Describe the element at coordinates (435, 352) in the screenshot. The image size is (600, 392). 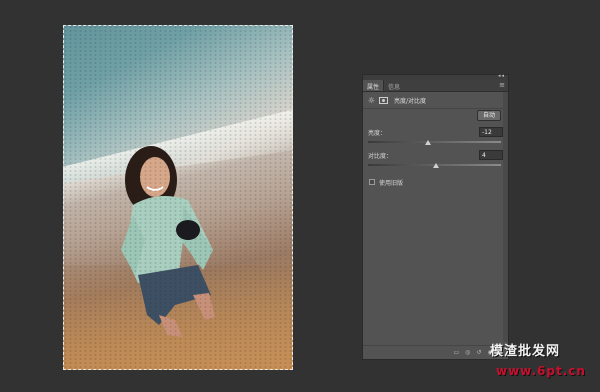
I see `panel-bottom-bar: ▭ ◎ ↺ ◉ ▯` at that location.